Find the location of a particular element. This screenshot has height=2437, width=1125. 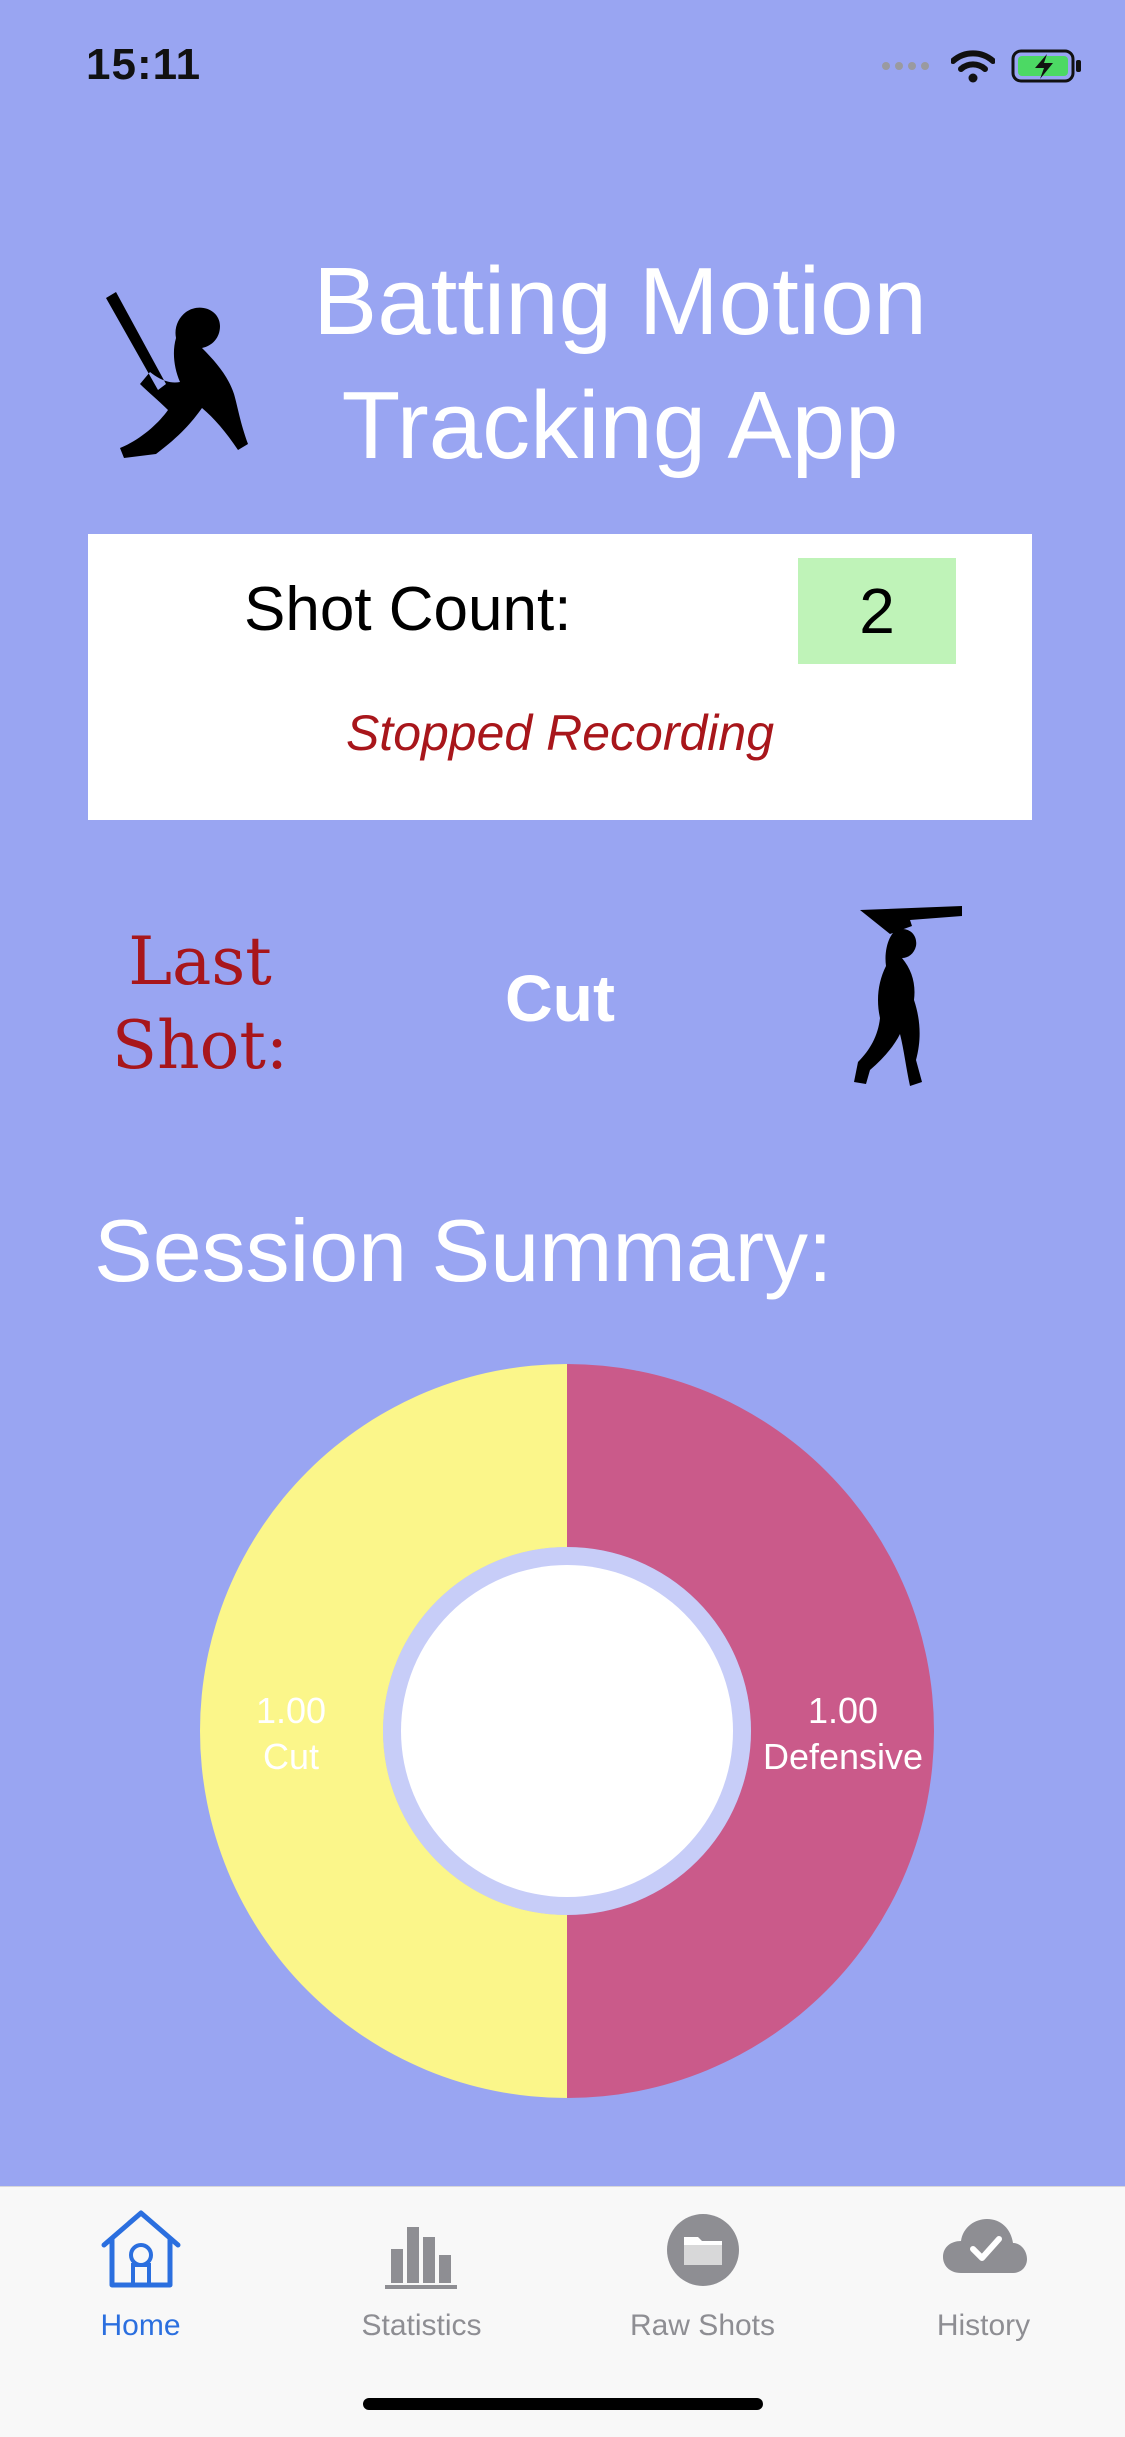

last-shot-label: Last Shot: is located at coordinates (200, 1004).